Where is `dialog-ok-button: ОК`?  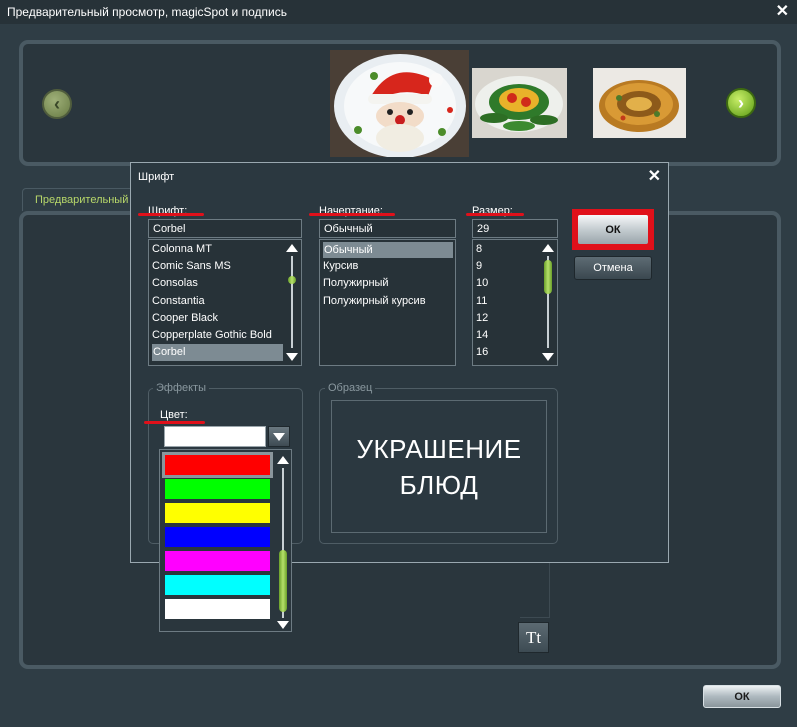
dialog-ok-button: ОК is located at coordinates (613, 229).